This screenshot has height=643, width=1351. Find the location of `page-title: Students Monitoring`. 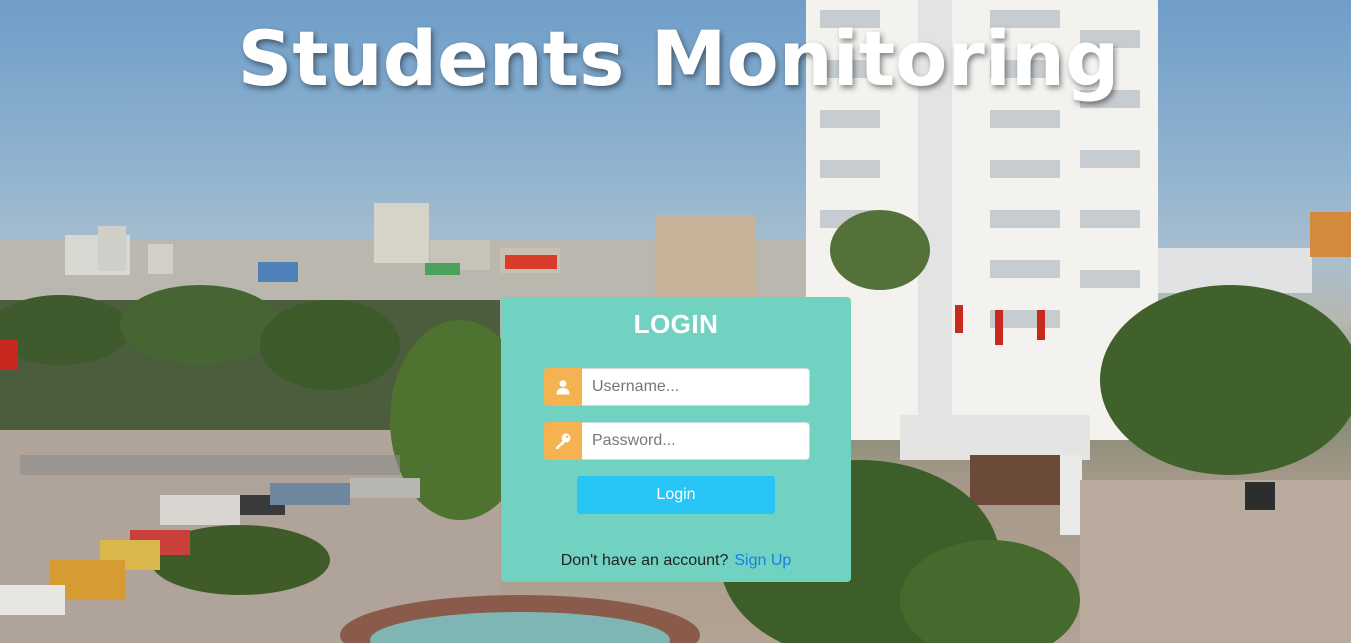

page-title: Students Monitoring is located at coordinates (678, 58).